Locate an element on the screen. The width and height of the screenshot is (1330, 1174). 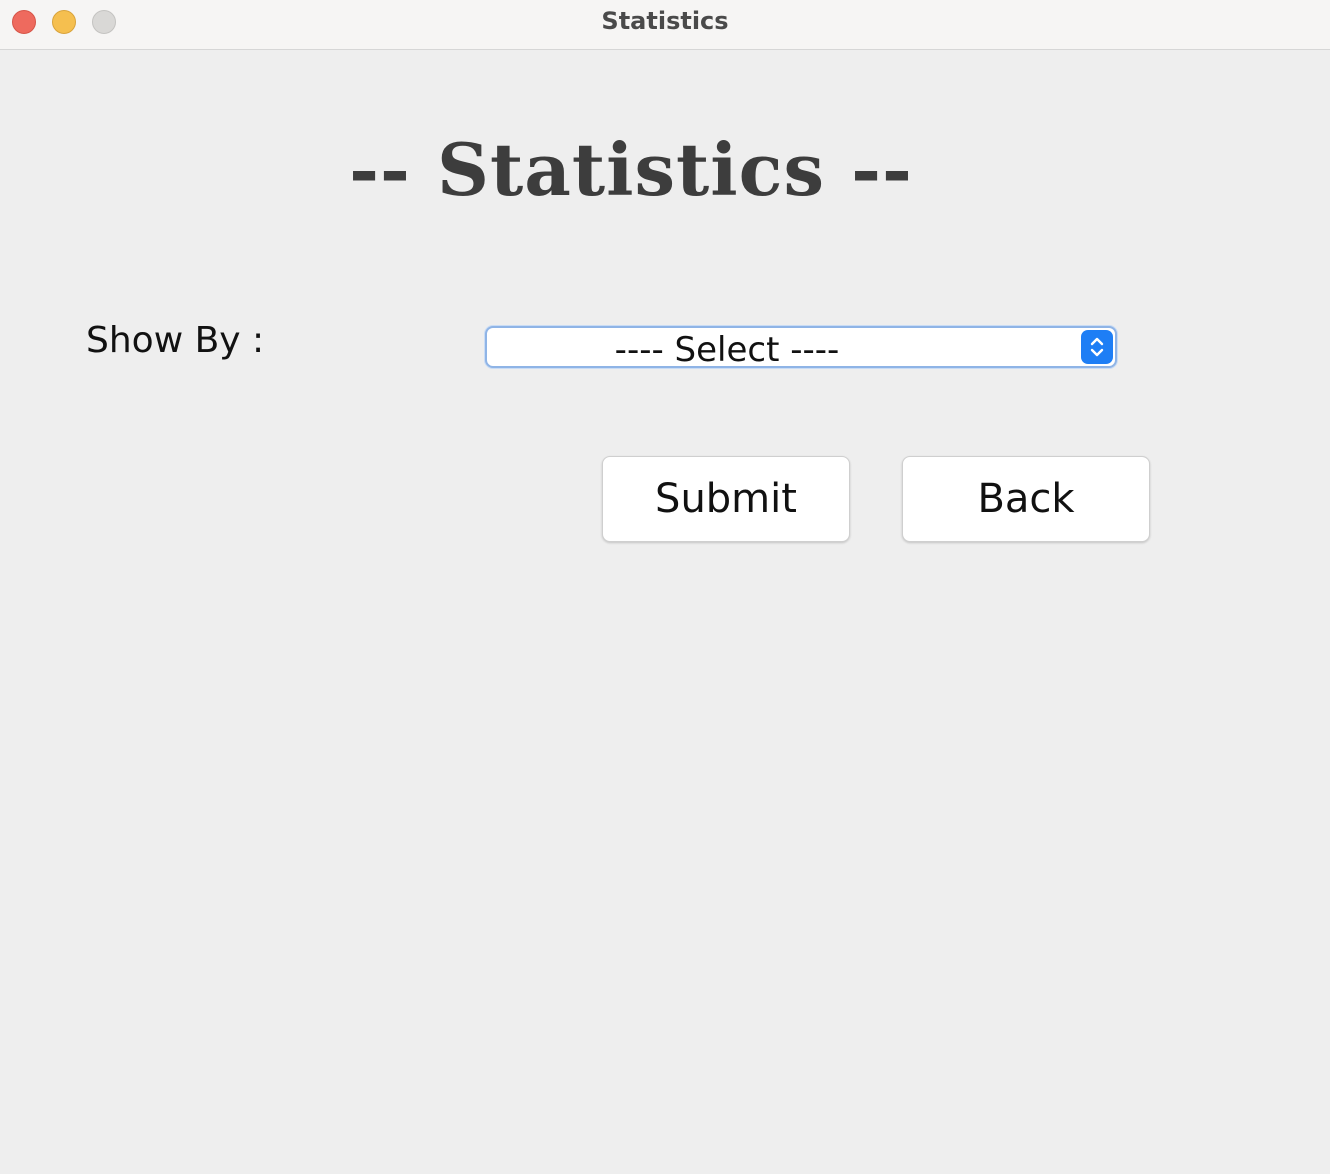
window-title: Statistics is located at coordinates (665, 21).